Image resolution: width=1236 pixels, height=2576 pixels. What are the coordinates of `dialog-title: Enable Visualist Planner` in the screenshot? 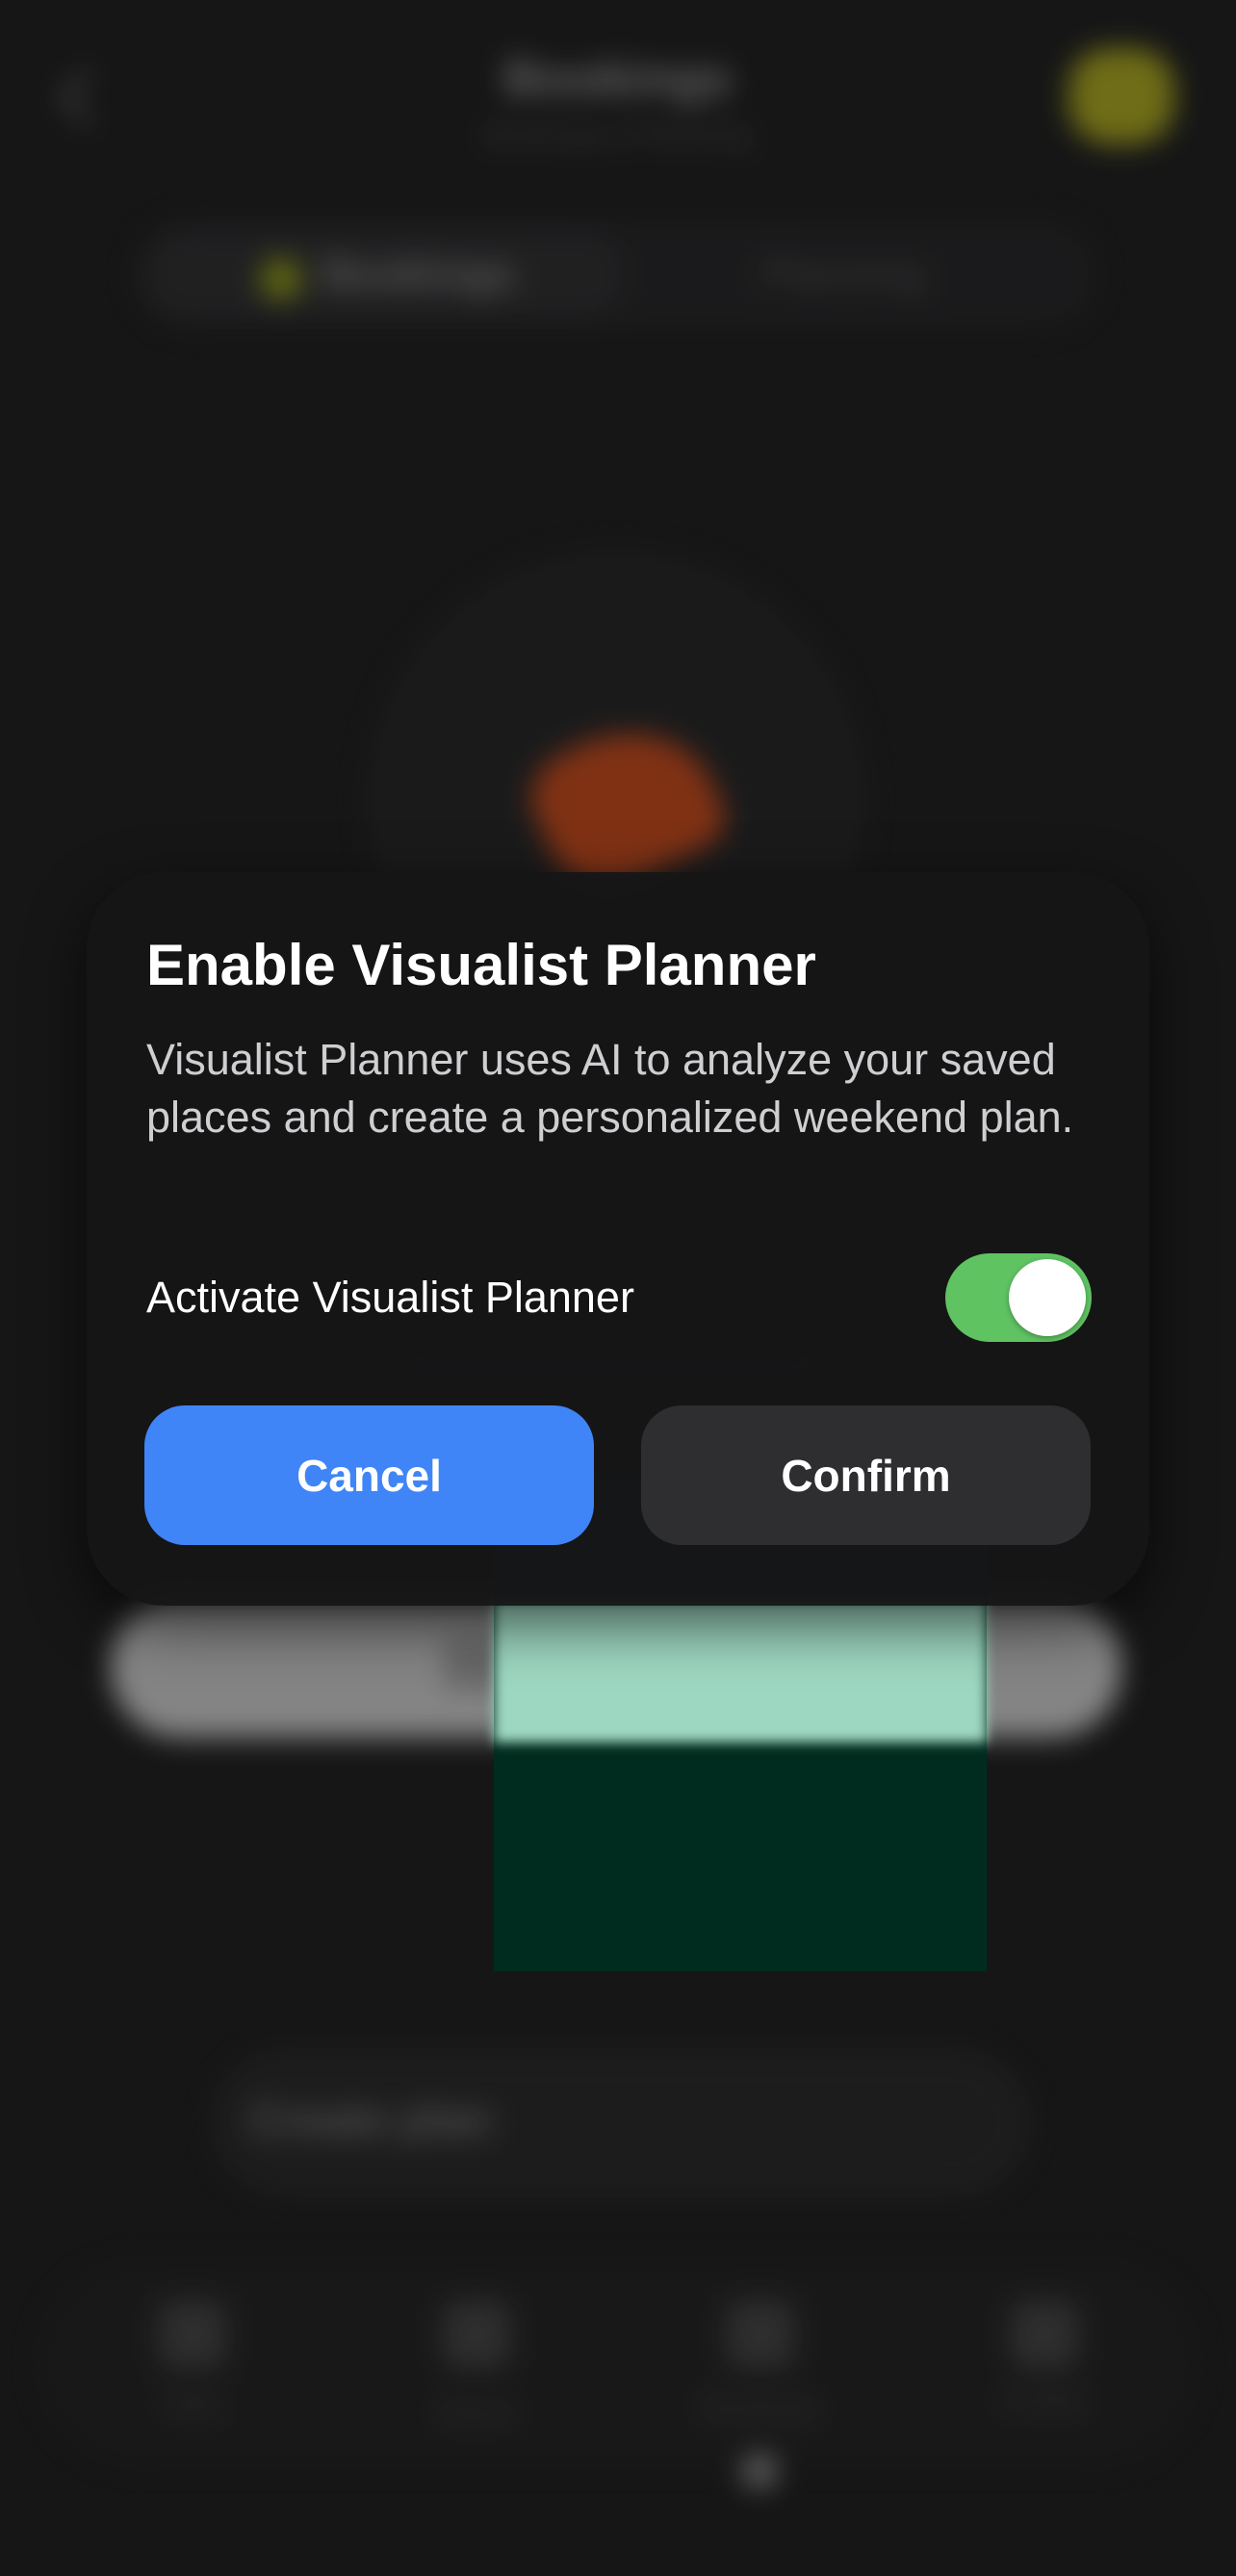 It's located at (481, 965).